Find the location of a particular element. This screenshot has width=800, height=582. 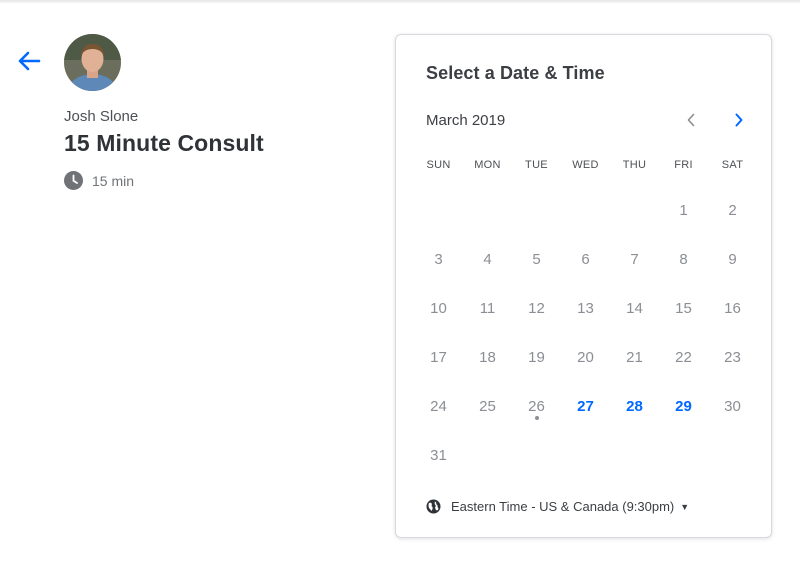

day-number: 26 is located at coordinates (536, 406).